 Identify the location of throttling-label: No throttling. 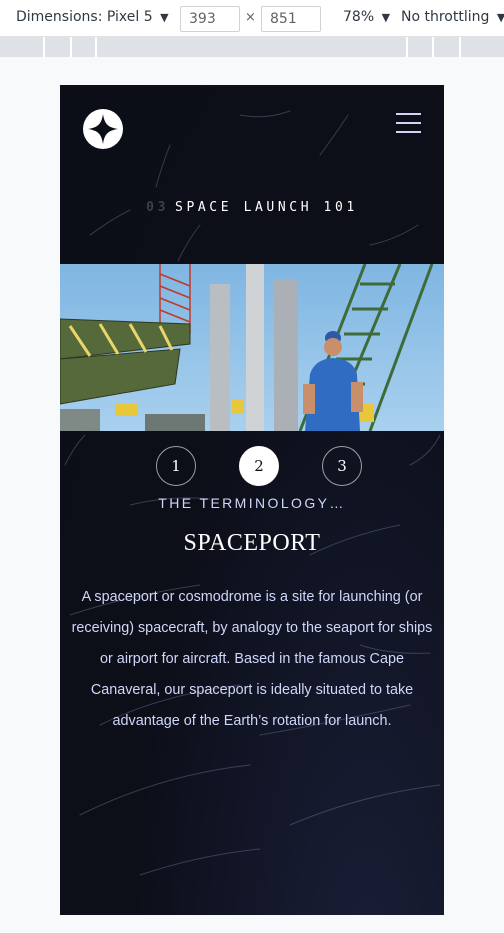
(445, 17).